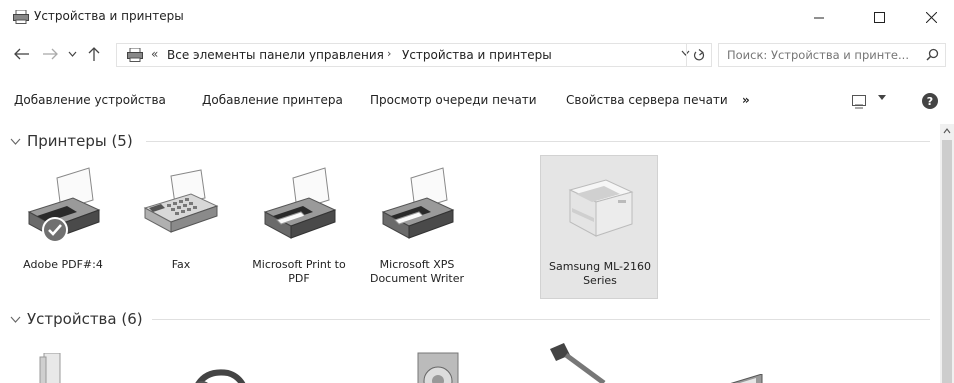  Describe the element at coordinates (275, 55) in the screenshot. I see `breadcrumb-control-panel: Все элементы панели управления` at that location.